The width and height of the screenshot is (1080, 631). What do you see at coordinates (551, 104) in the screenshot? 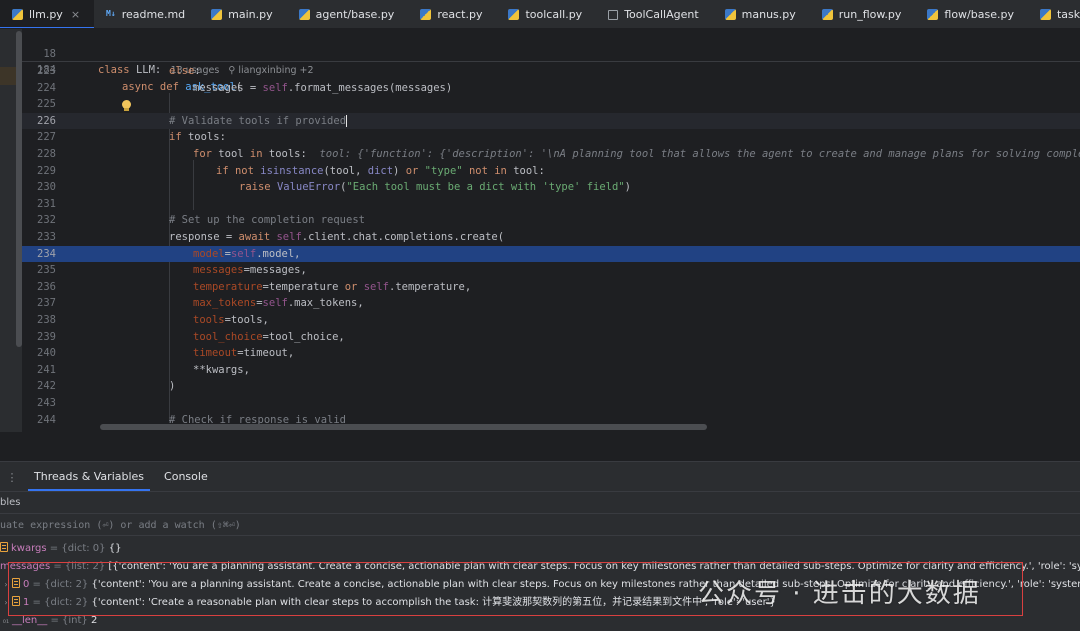
I see `code-line-225: 225` at bounding box center [551, 104].